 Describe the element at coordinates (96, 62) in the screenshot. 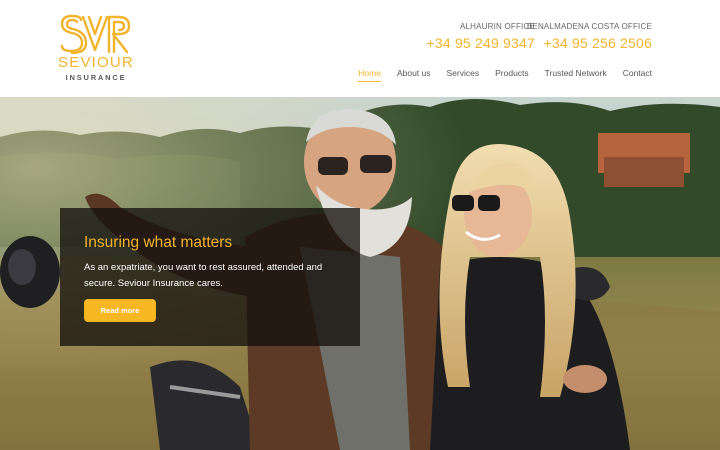

I see `brand-name: SEVIOUR` at that location.